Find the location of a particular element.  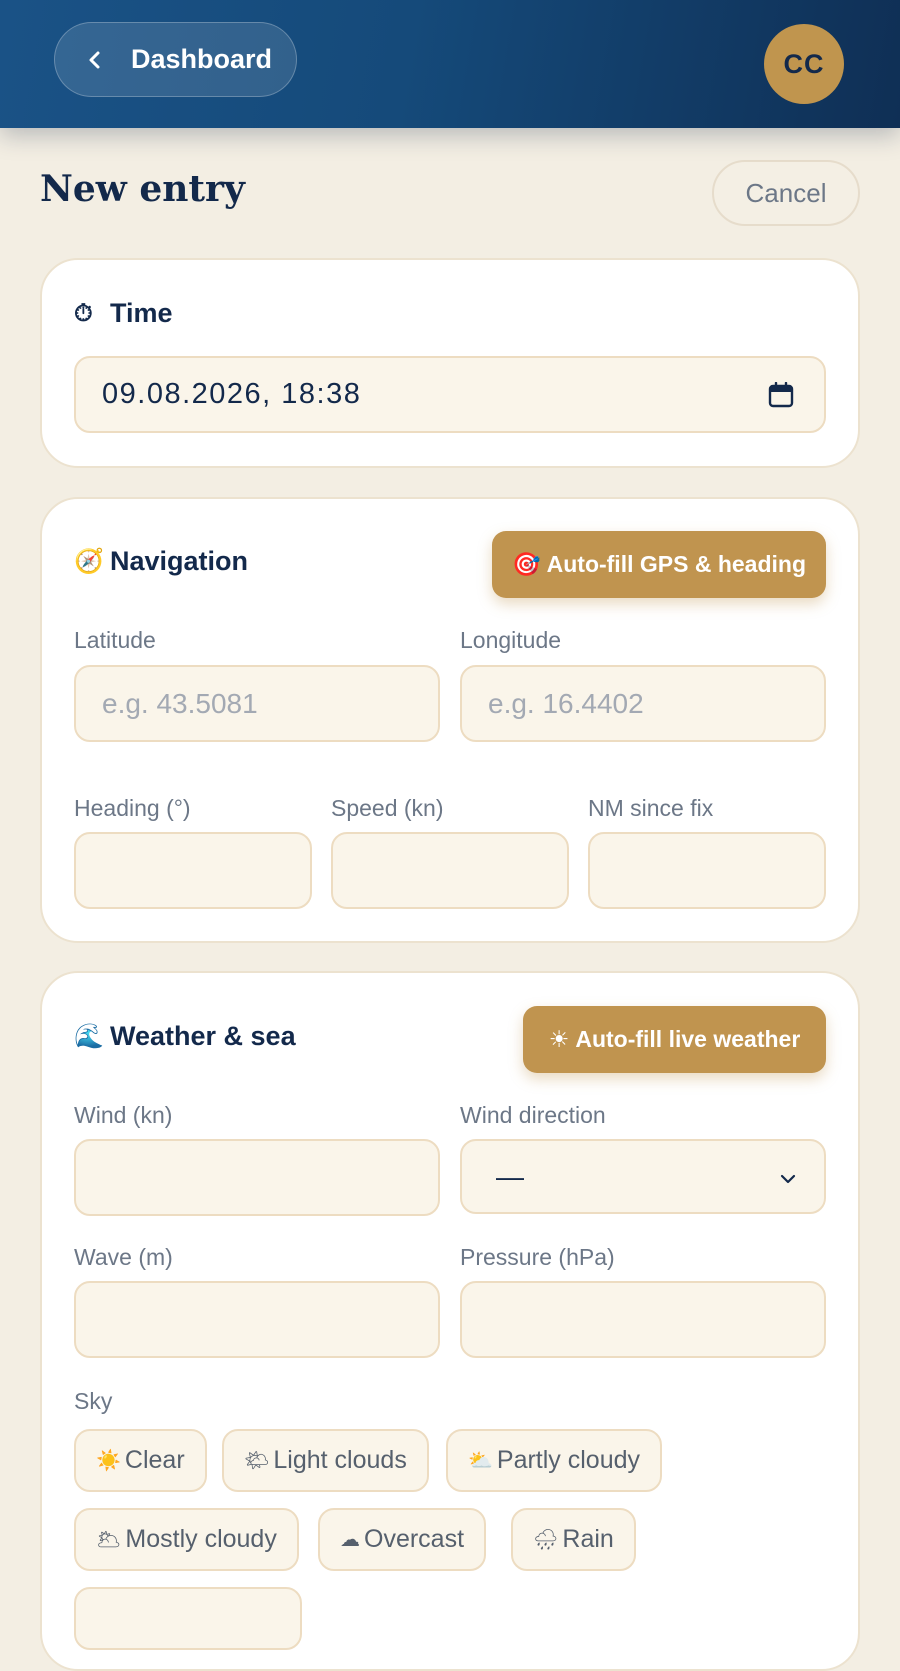

sun-behind-cloud-icon: ⛅ is located at coordinates (480, 1461).